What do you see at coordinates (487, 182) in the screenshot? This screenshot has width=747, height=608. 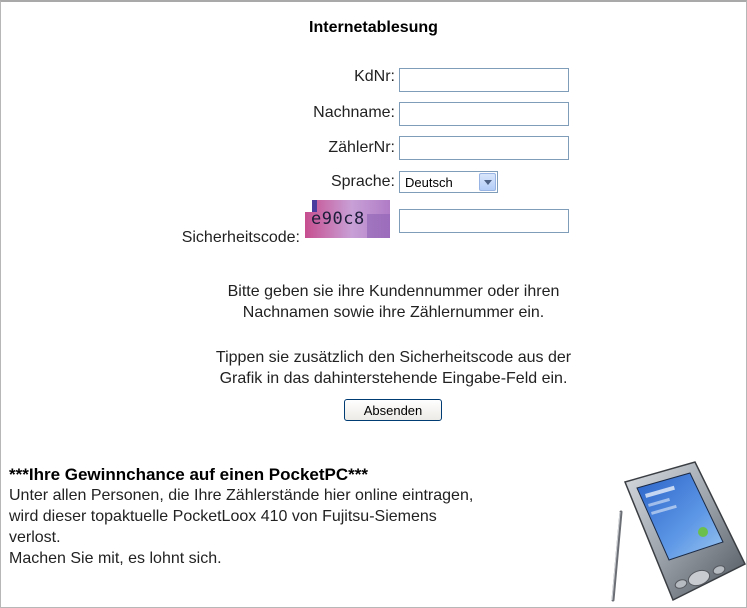 I see `chevron-down-icon` at bounding box center [487, 182].